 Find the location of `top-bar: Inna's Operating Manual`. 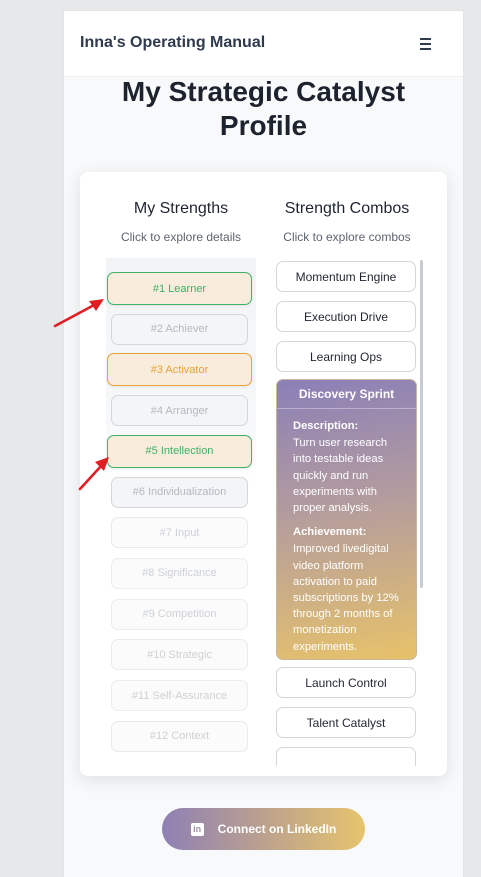

top-bar: Inna's Operating Manual is located at coordinates (263, 44).